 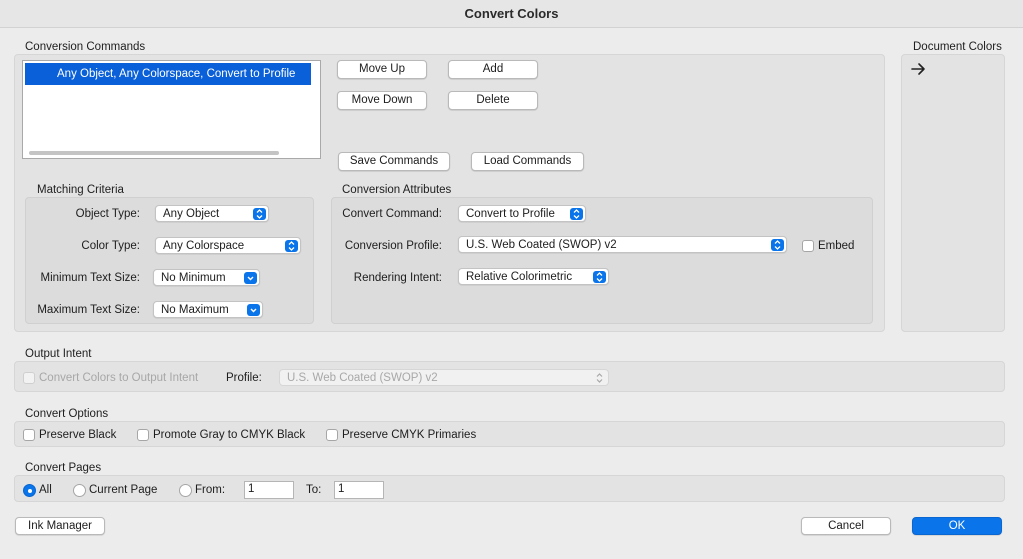 I want to click on object-type-select: Any Object, so click(x=212, y=213).